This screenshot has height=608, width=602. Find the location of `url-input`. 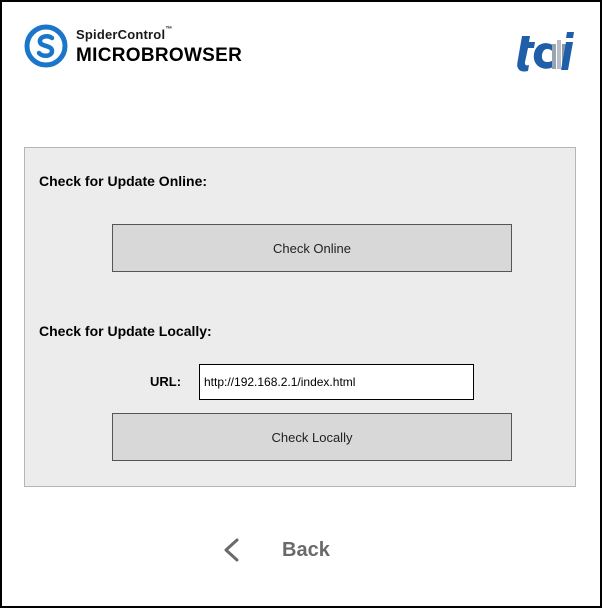

url-input is located at coordinates (336, 382).